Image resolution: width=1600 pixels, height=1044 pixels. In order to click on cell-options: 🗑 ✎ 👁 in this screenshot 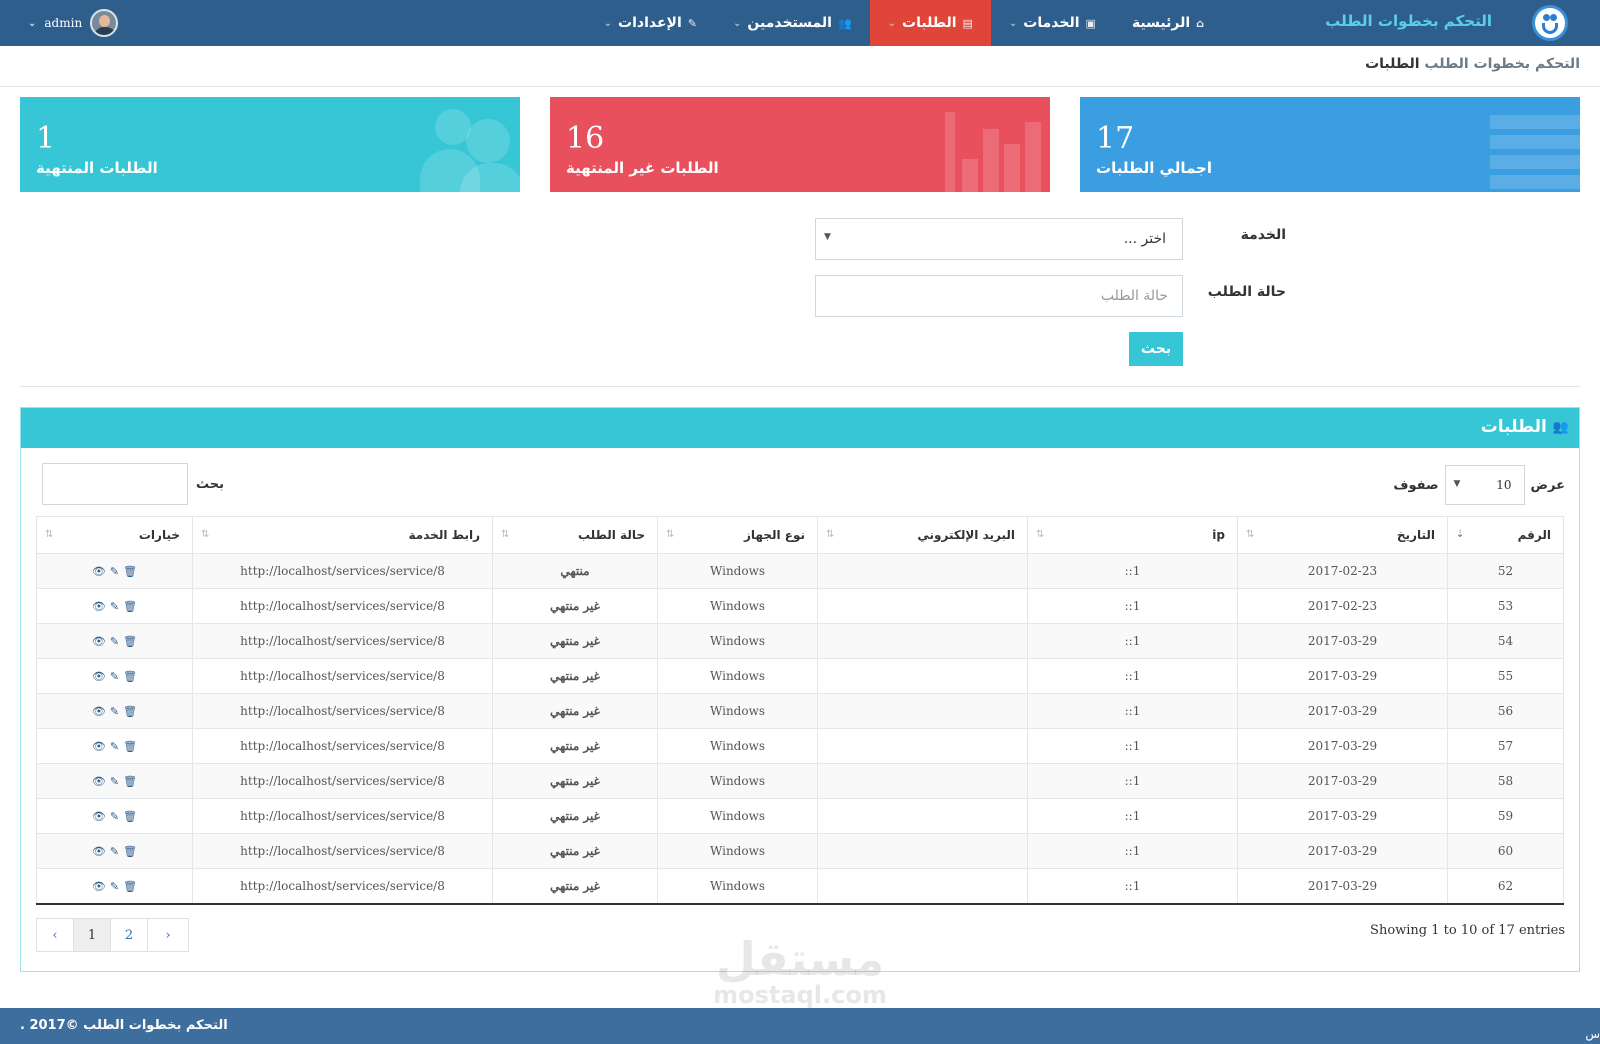, I will do `click(114, 781)`.